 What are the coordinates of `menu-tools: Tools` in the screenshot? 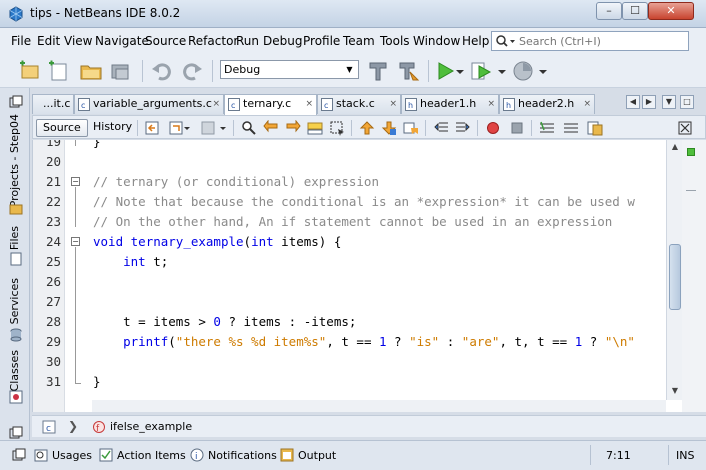 It's located at (395, 41).